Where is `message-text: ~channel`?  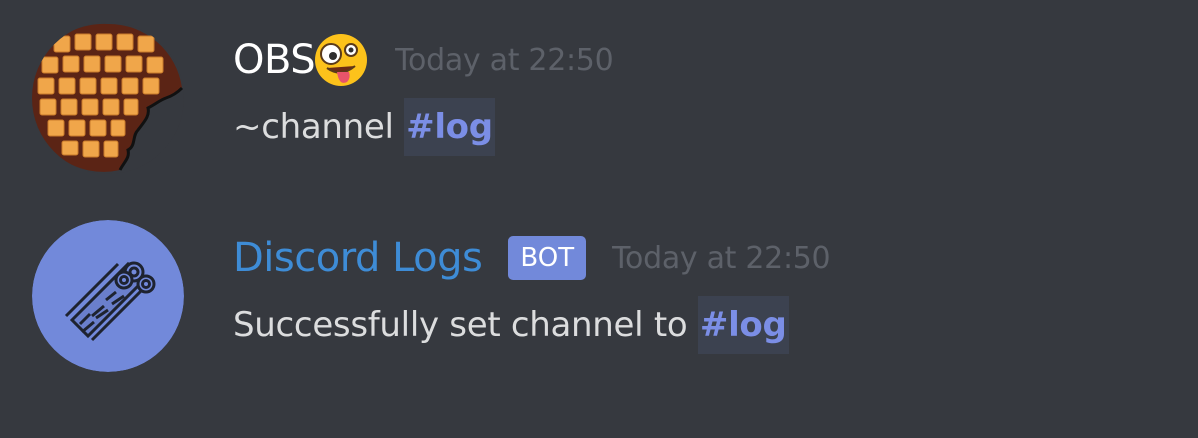
message-text: ~channel is located at coordinates (319, 127).